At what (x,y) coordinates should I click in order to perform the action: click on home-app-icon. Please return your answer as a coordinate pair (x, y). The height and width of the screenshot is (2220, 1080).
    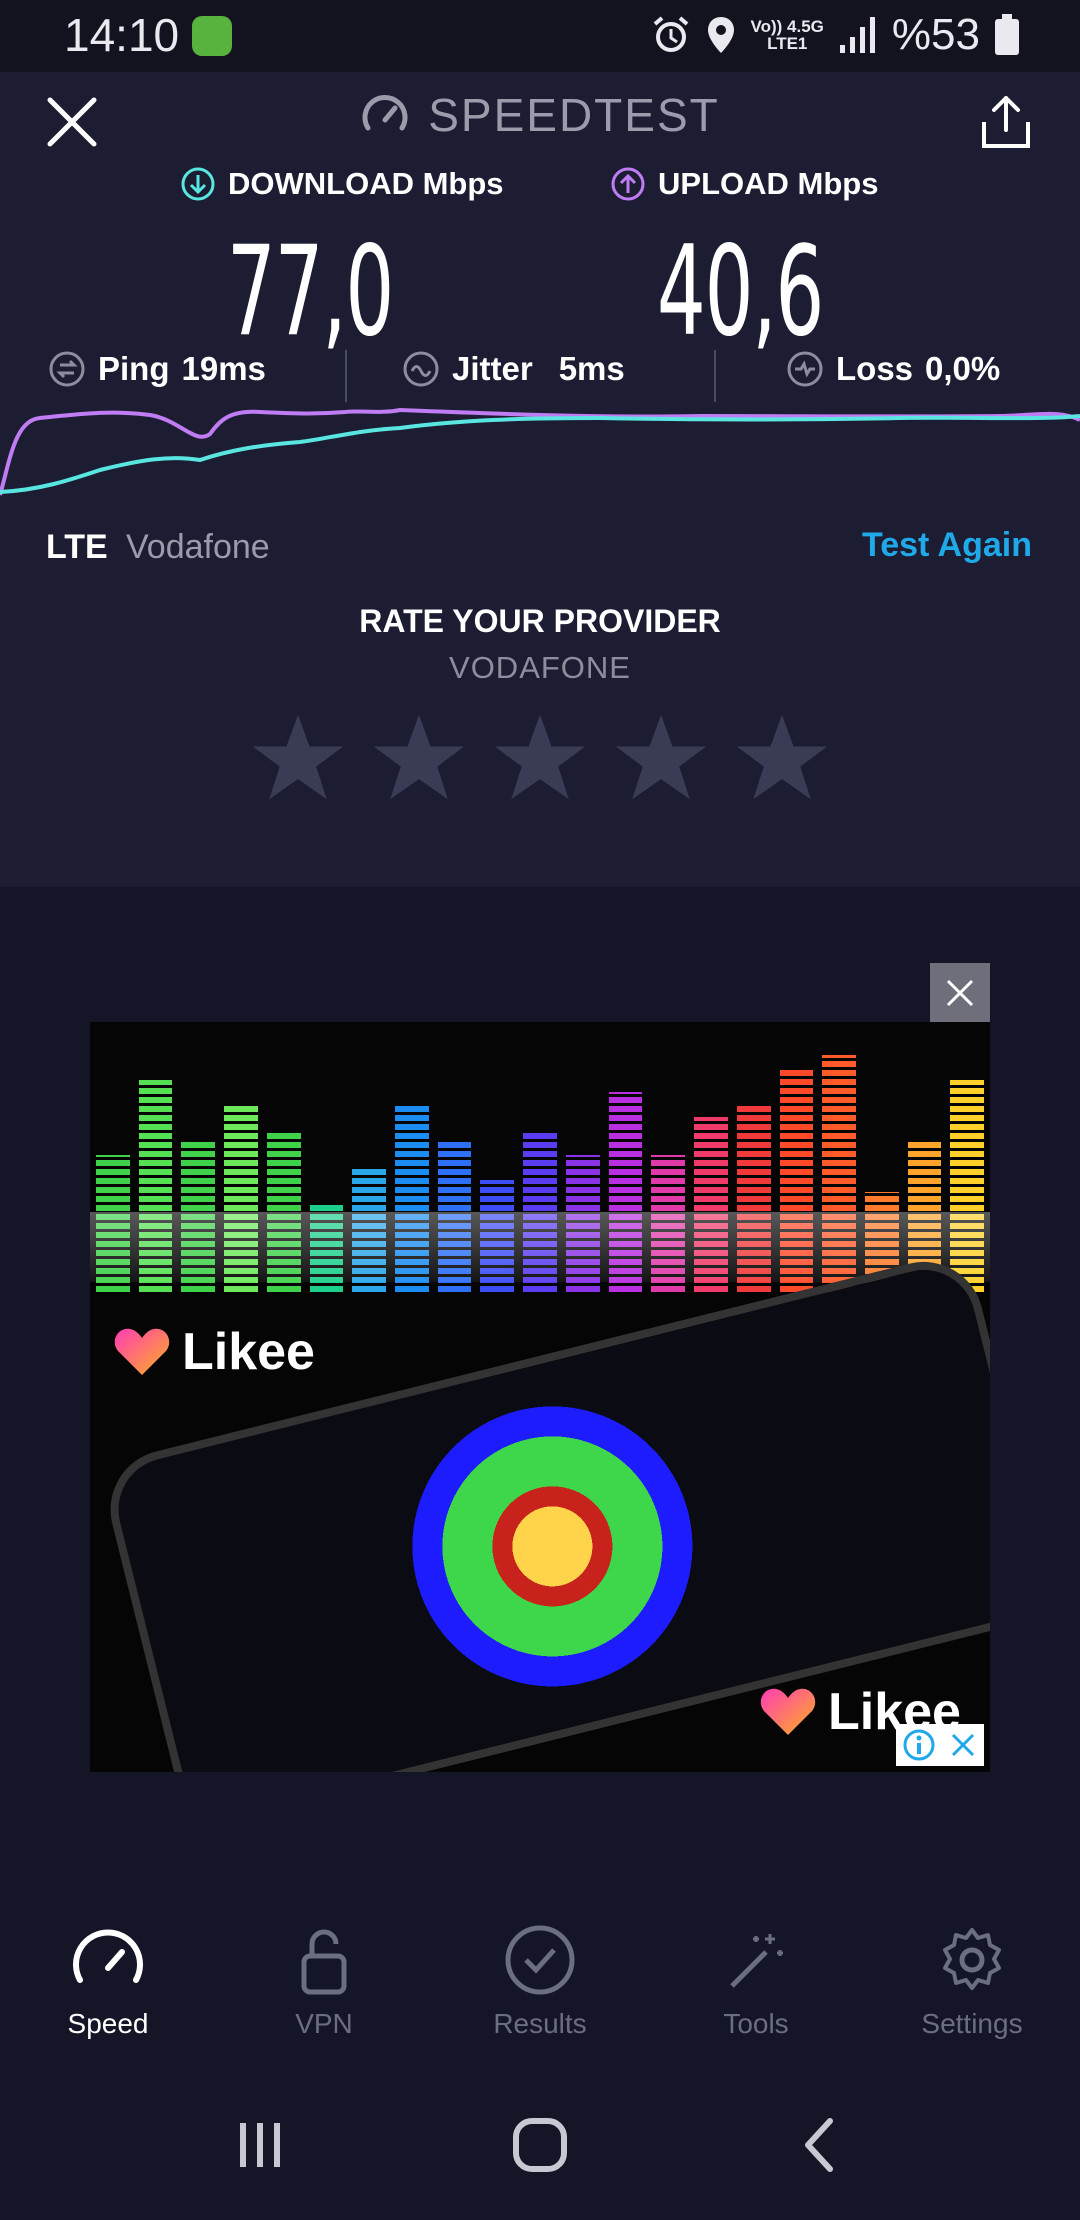
    Looking at the image, I should click on (212, 36).